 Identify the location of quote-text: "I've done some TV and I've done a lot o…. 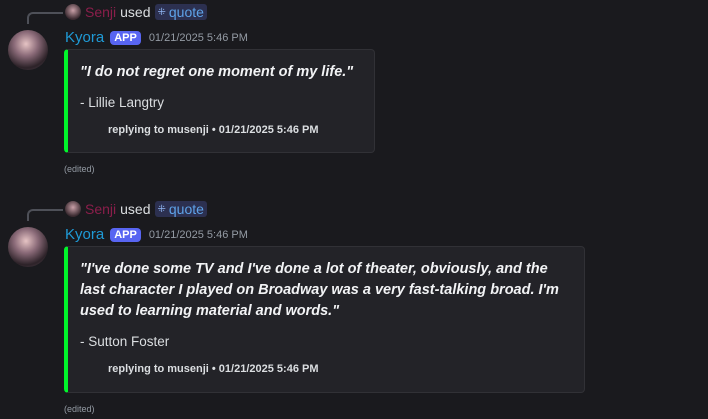
(319, 290).